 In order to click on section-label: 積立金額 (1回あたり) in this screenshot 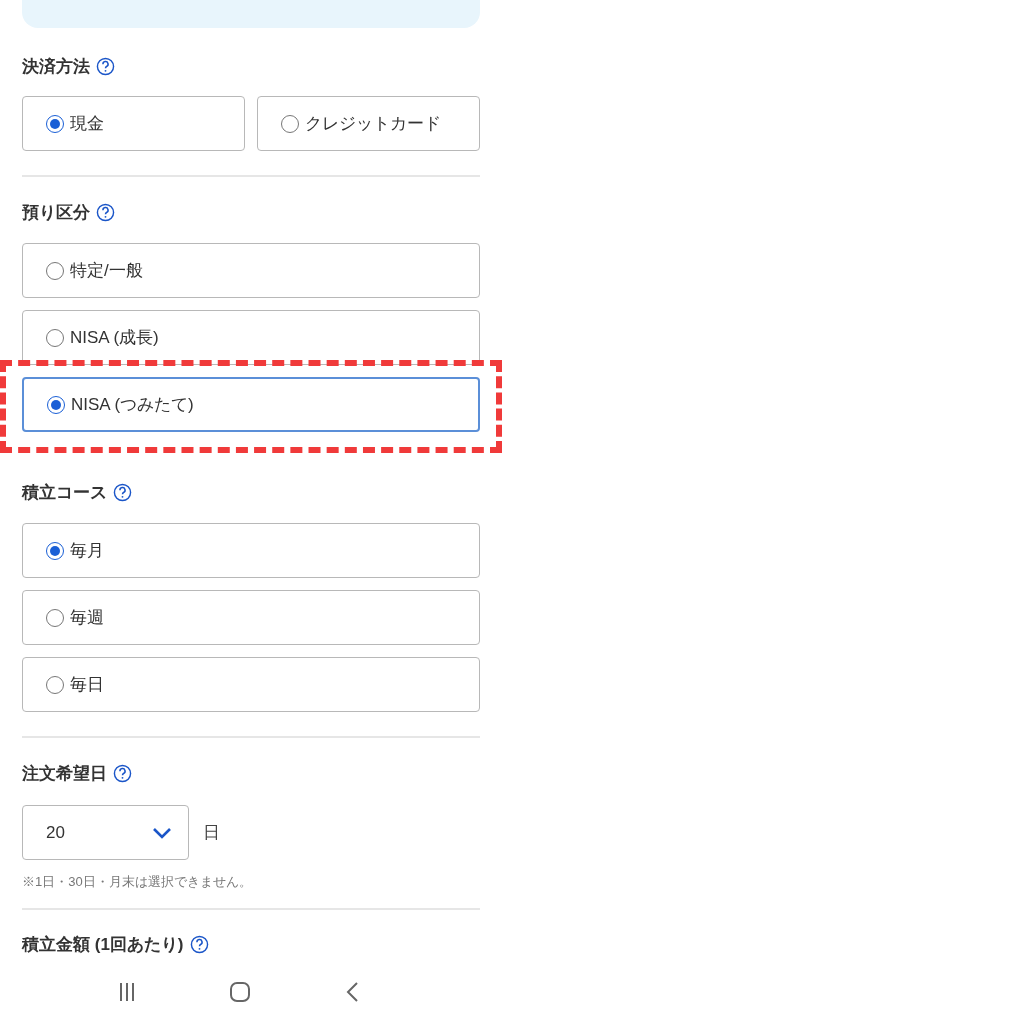, I will do `click(103, 944)`.